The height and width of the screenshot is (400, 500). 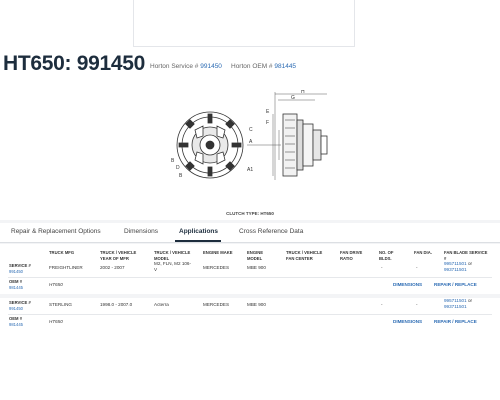 I want to click on col-header-engine-make: ENGINE MAKE, so click(x=218, y=252).